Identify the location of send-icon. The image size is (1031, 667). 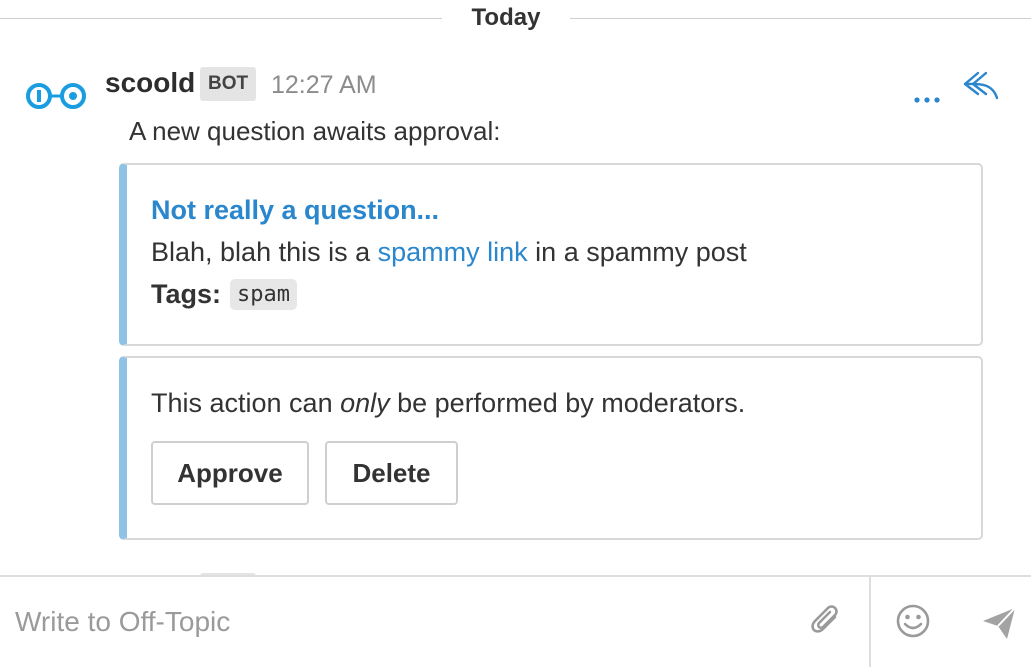
(999, 623).